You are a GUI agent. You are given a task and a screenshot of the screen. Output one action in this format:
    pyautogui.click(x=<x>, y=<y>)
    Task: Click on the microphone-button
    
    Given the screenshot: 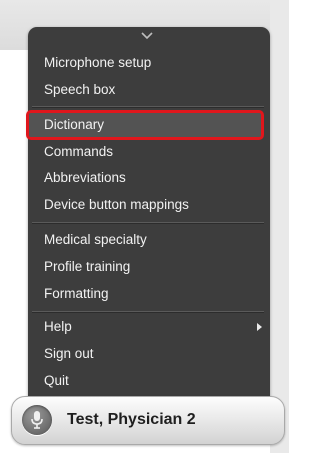 What is the action you would take?
    pyautogui.click(x=37, y=420)
    